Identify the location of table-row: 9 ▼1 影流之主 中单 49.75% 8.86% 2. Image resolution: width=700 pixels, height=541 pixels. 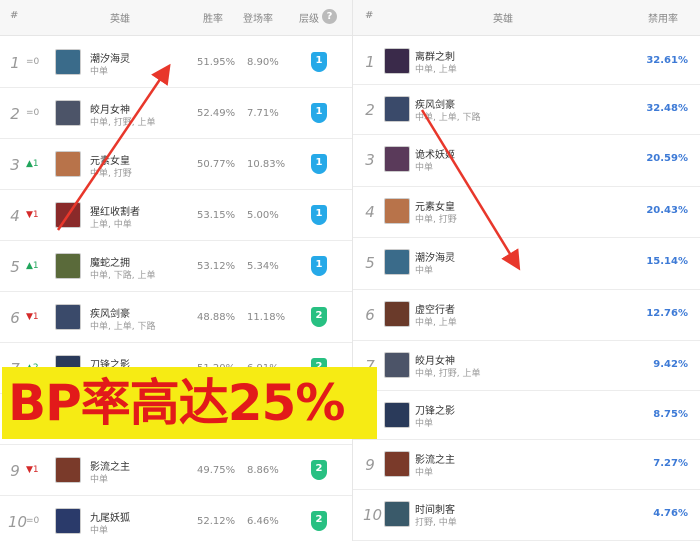
(176, 470).